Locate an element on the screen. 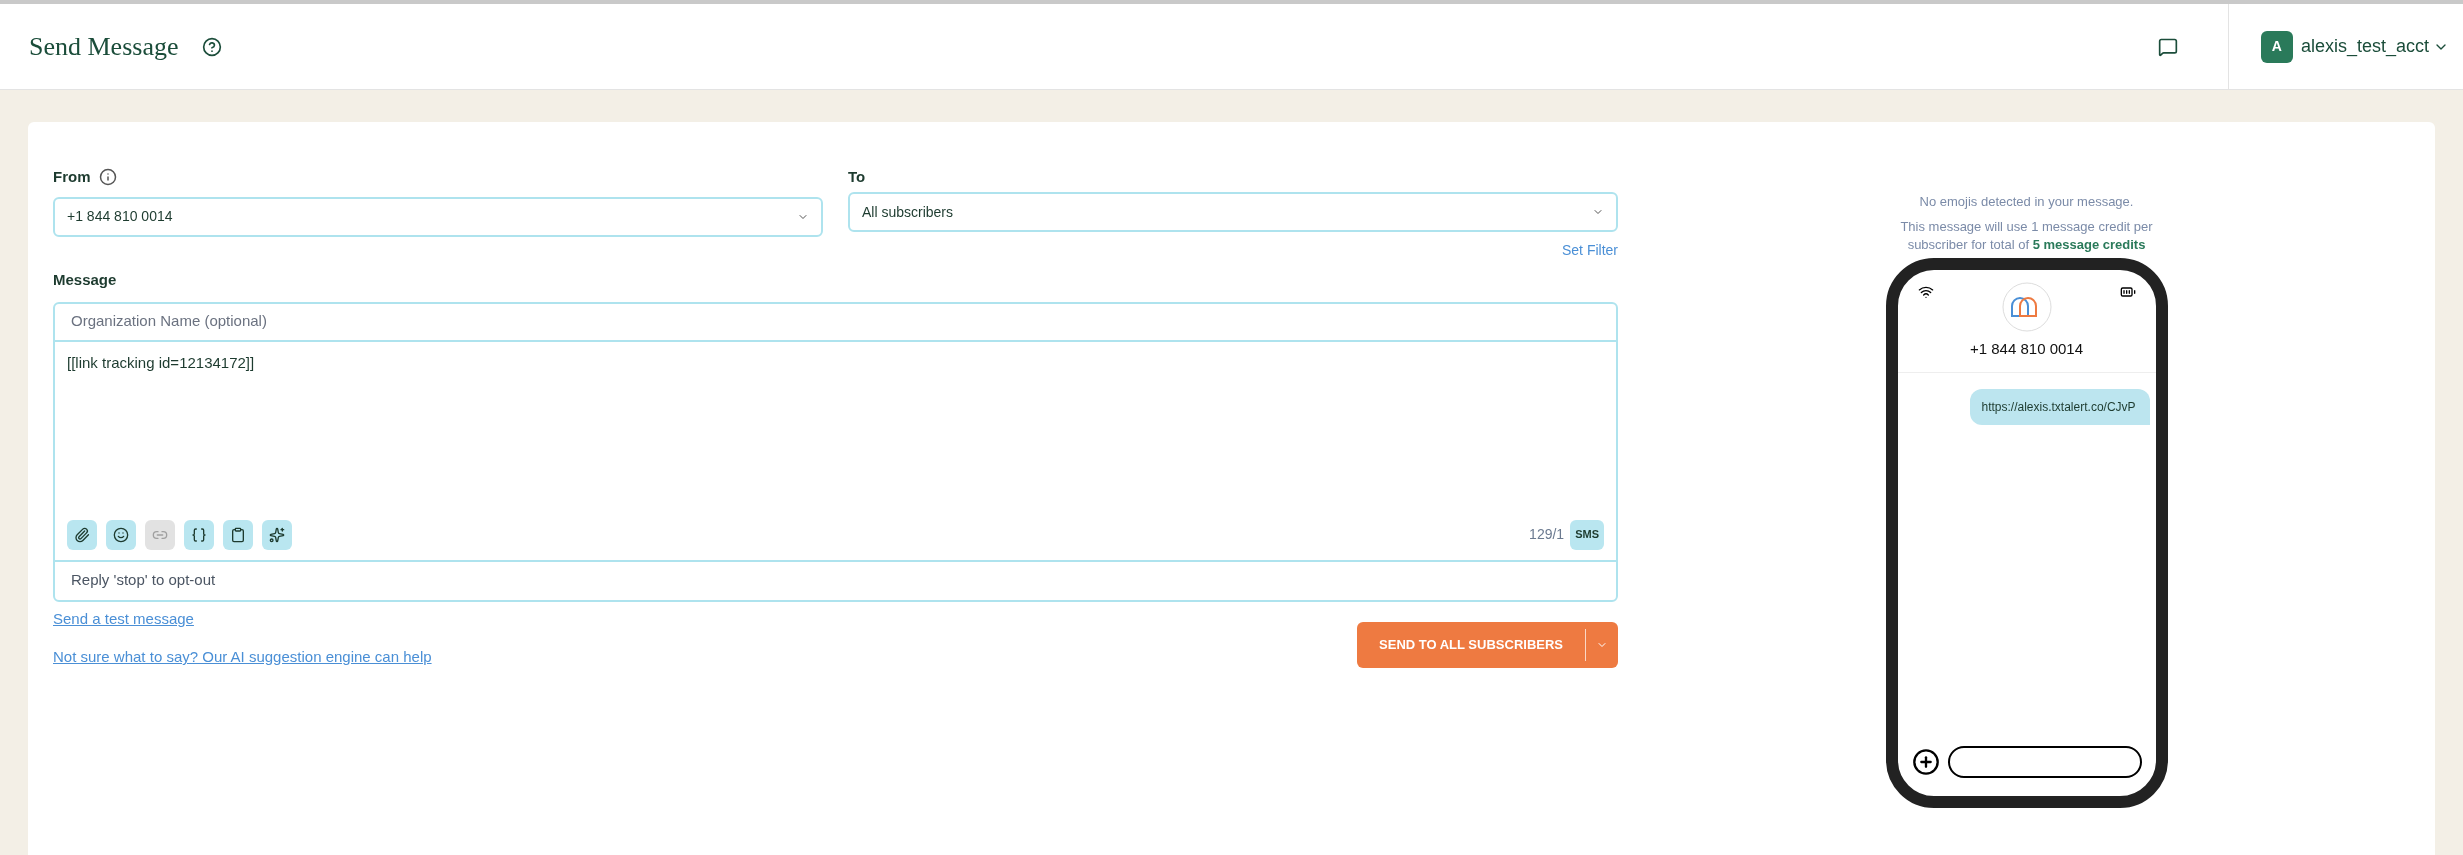 This screenshot has width=2463, height=855. field-label: To is located at coordinates (857, 175).